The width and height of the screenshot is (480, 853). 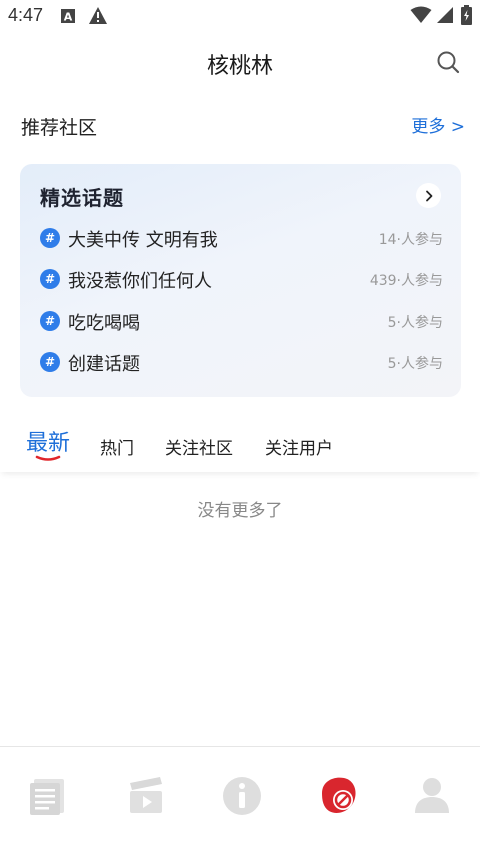 I want to click on status-bar: 4:47 A, so click(x=240, y=17).